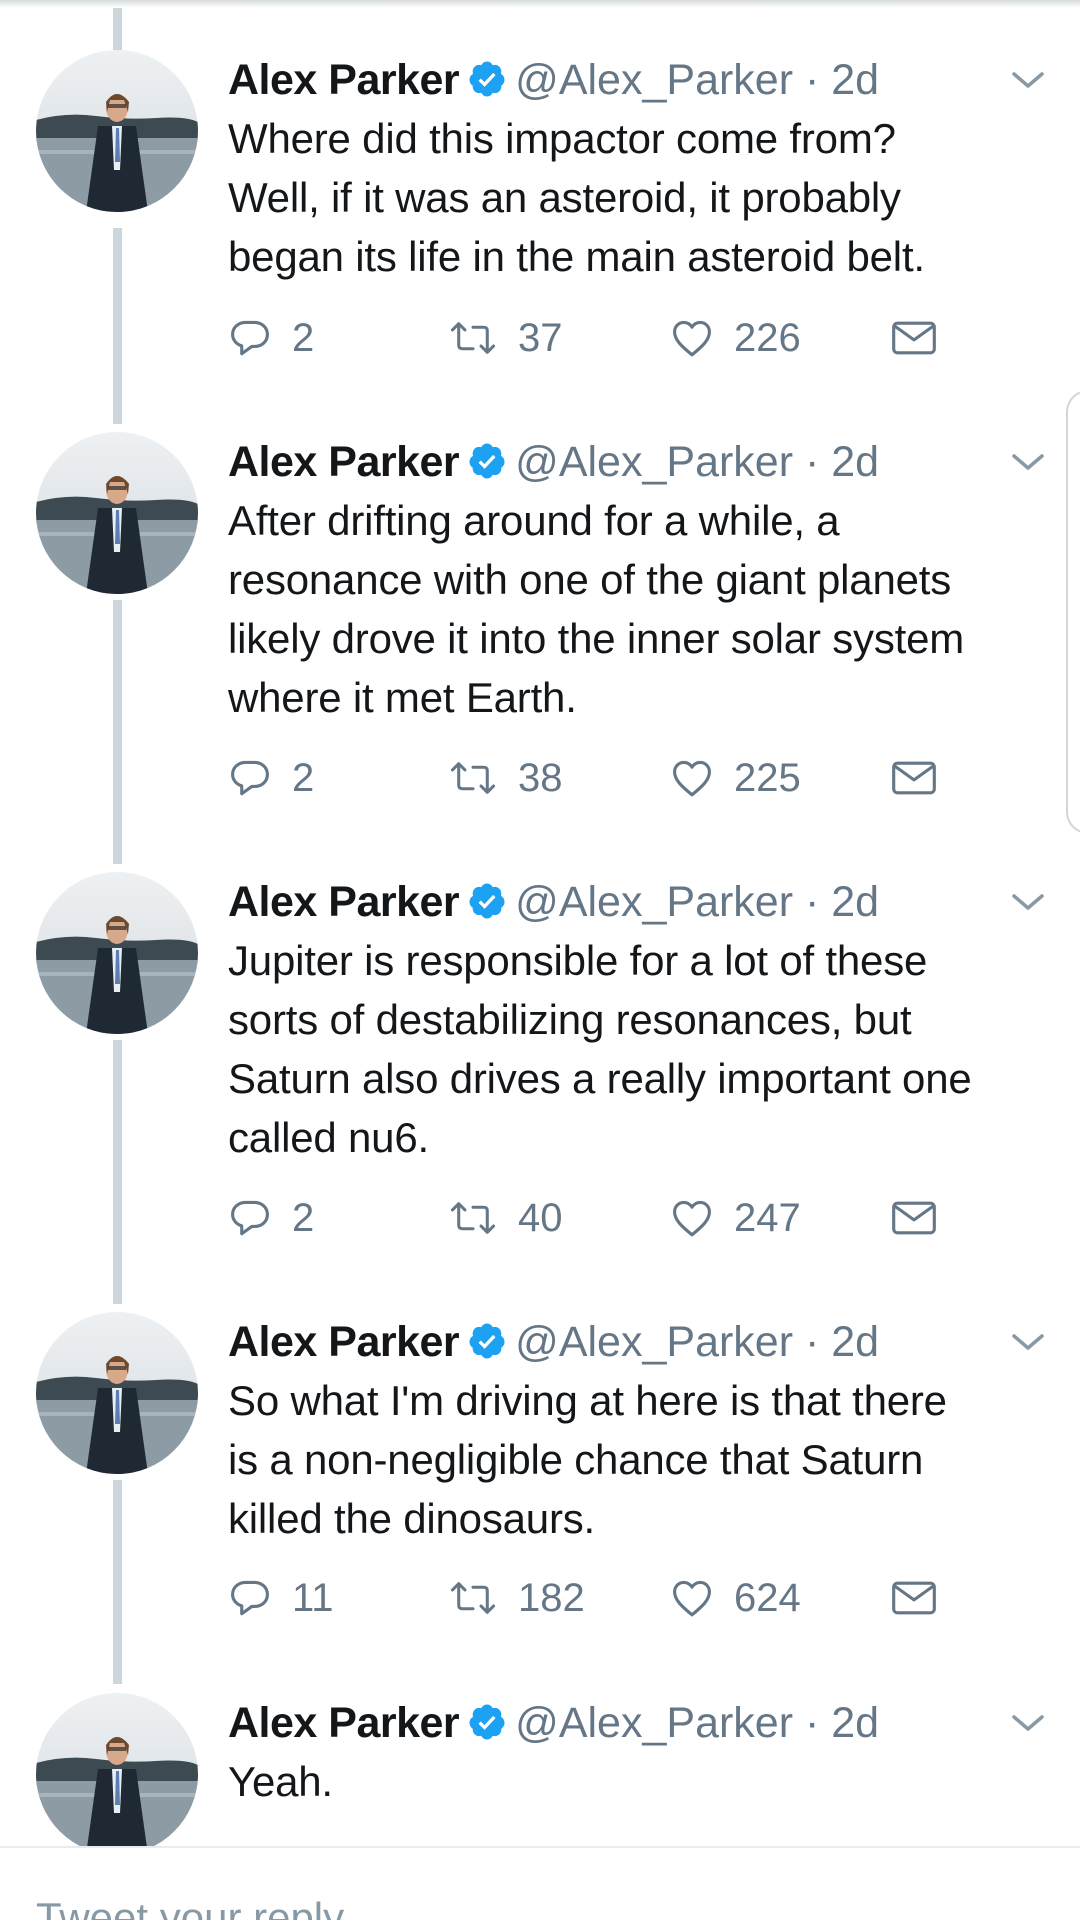  What do you see at coordinates (564, 197) in the screenshot?
I see `tweet-text-line: Well, if it was an asteroid, it probably` at bounding box center [564, 197].